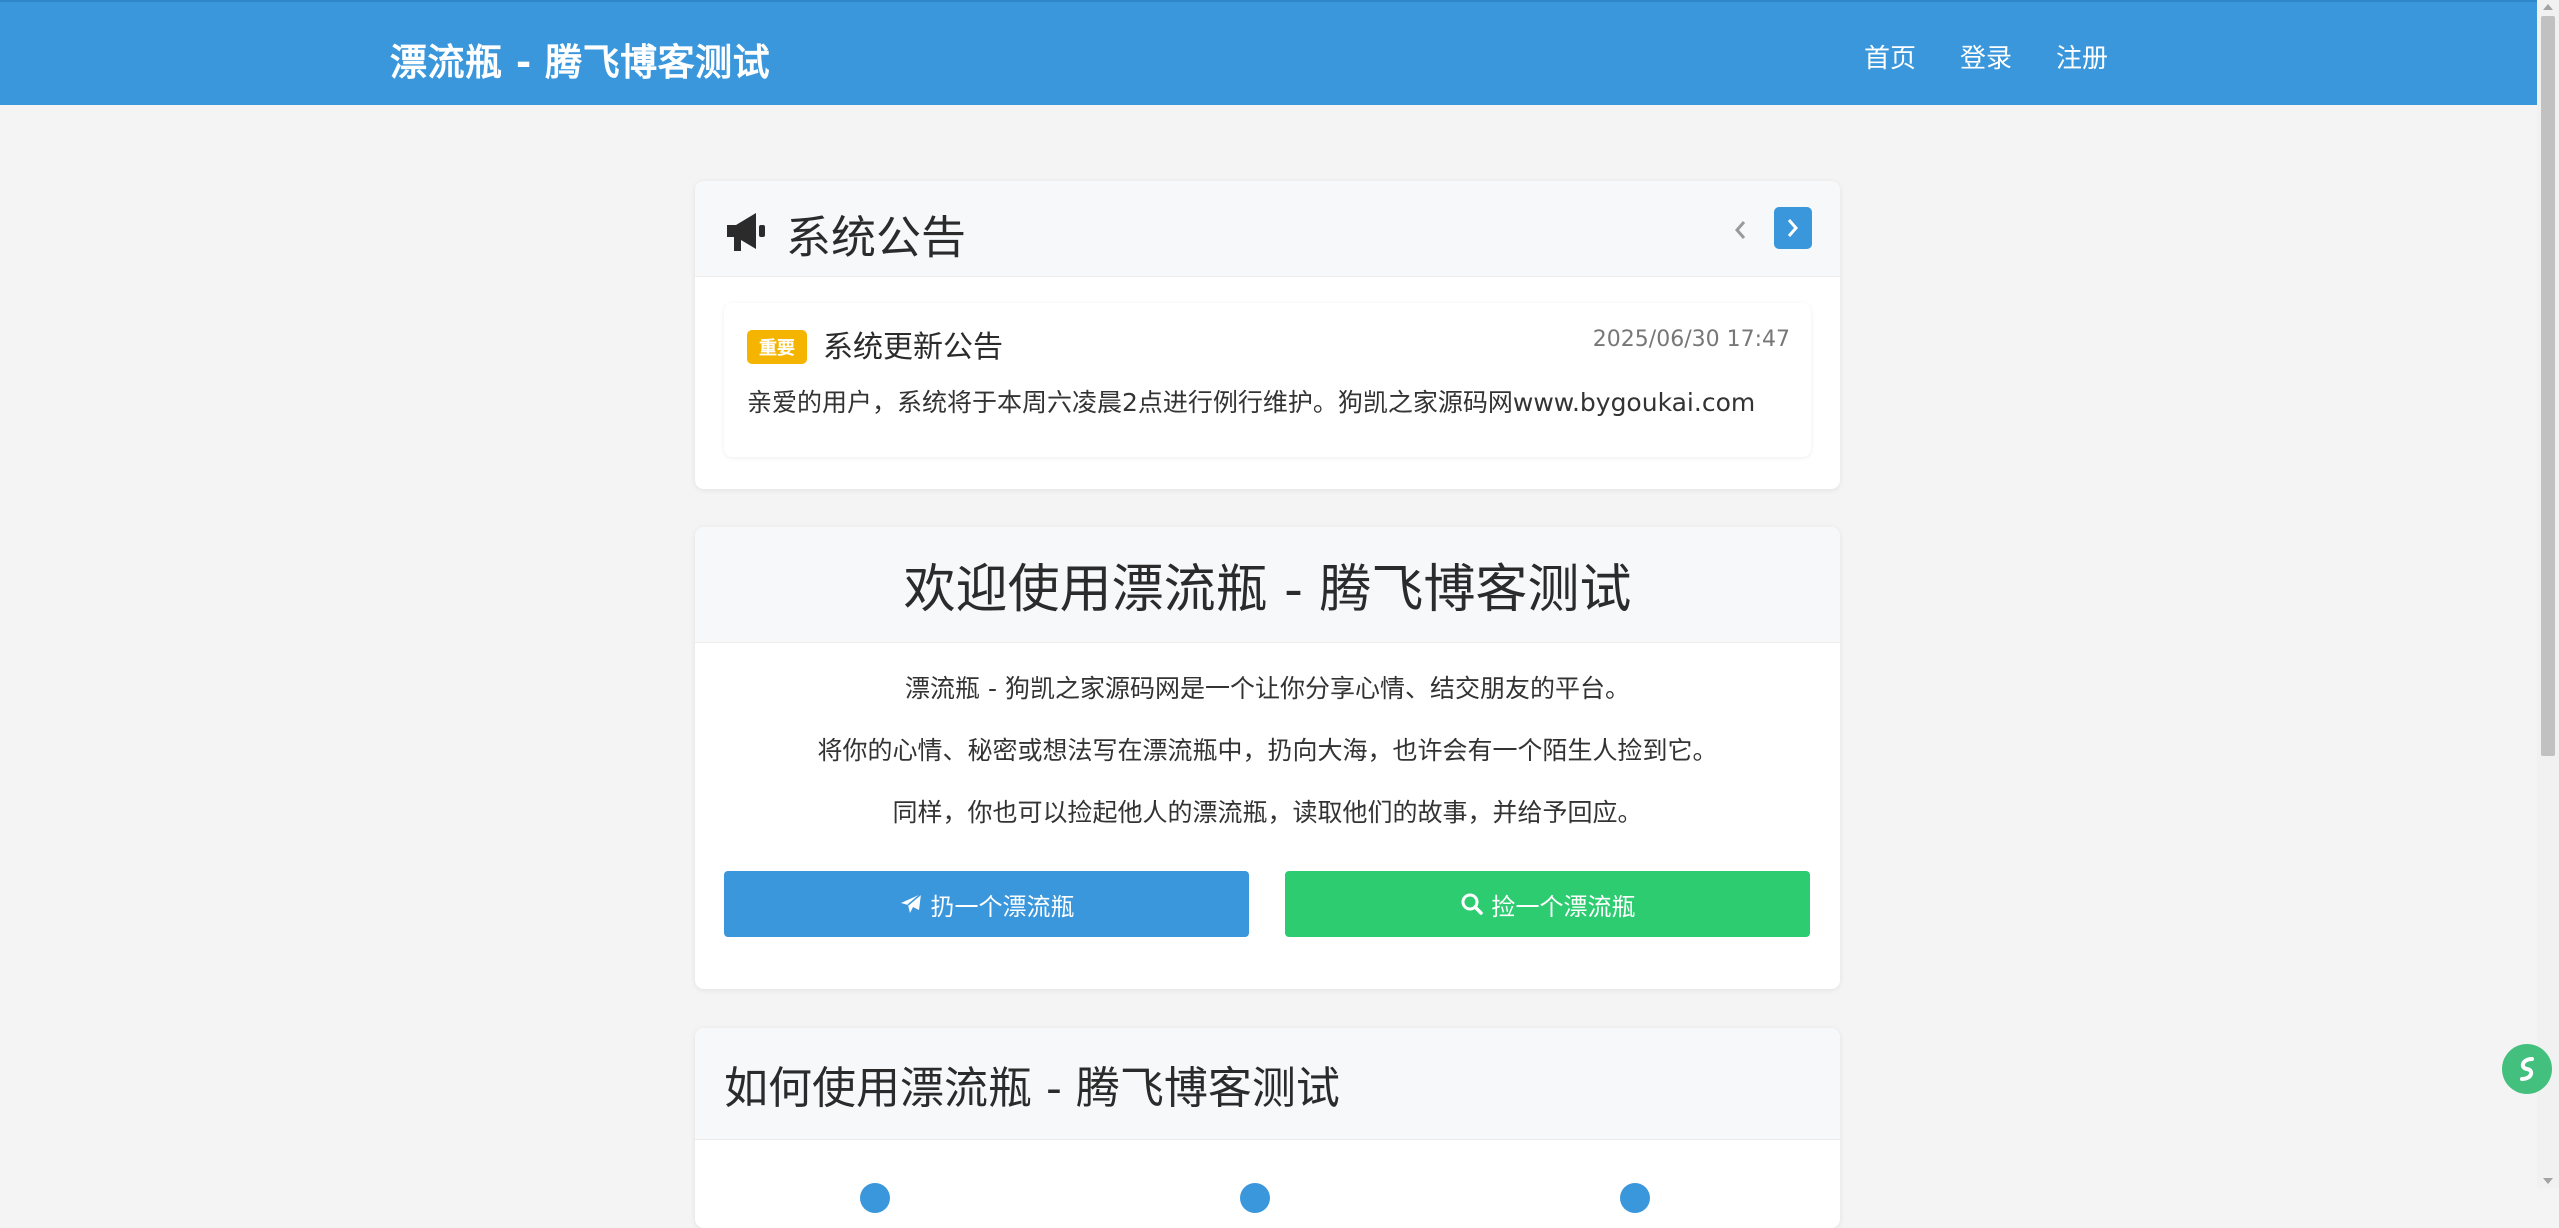 This screenshot has width=2559, height=1228. What do you see at coordinates (910, 903) in the screenshot?
I see `paper-plane-icon` at bounding box center [910, 903].